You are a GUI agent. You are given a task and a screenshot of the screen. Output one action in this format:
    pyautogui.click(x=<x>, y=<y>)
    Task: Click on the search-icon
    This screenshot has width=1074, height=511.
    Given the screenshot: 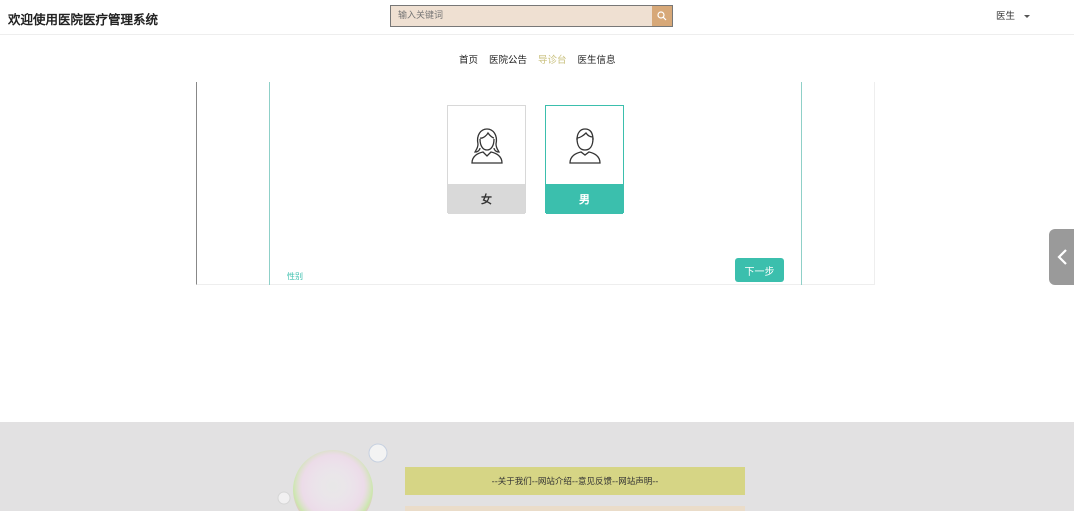 What is the action you would take?
    pyautogui.click(x=662, y=16)
    